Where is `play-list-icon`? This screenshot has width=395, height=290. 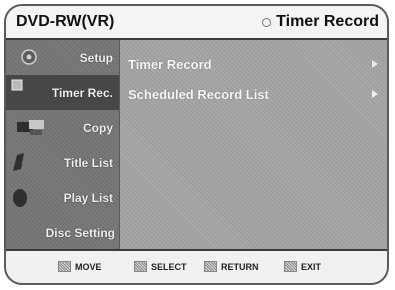 play-list-icon is located at coordinates (23, 197).